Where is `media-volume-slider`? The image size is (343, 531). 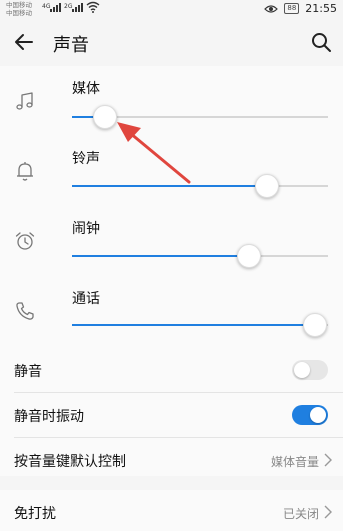 media-volume-slider is located at coordinates (200, 117).